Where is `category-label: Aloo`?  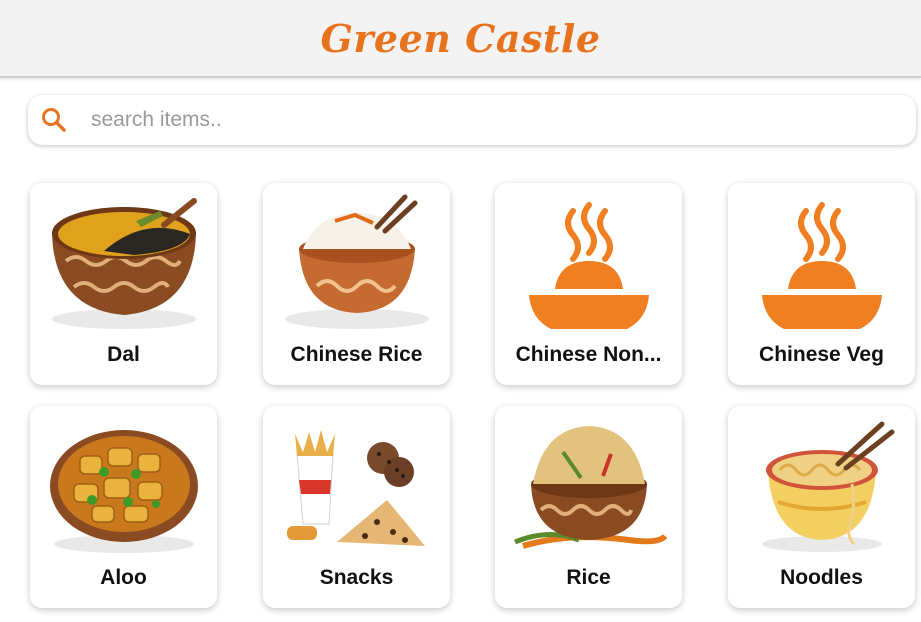
category-label: Aloo is located at coordinates (123, 577).